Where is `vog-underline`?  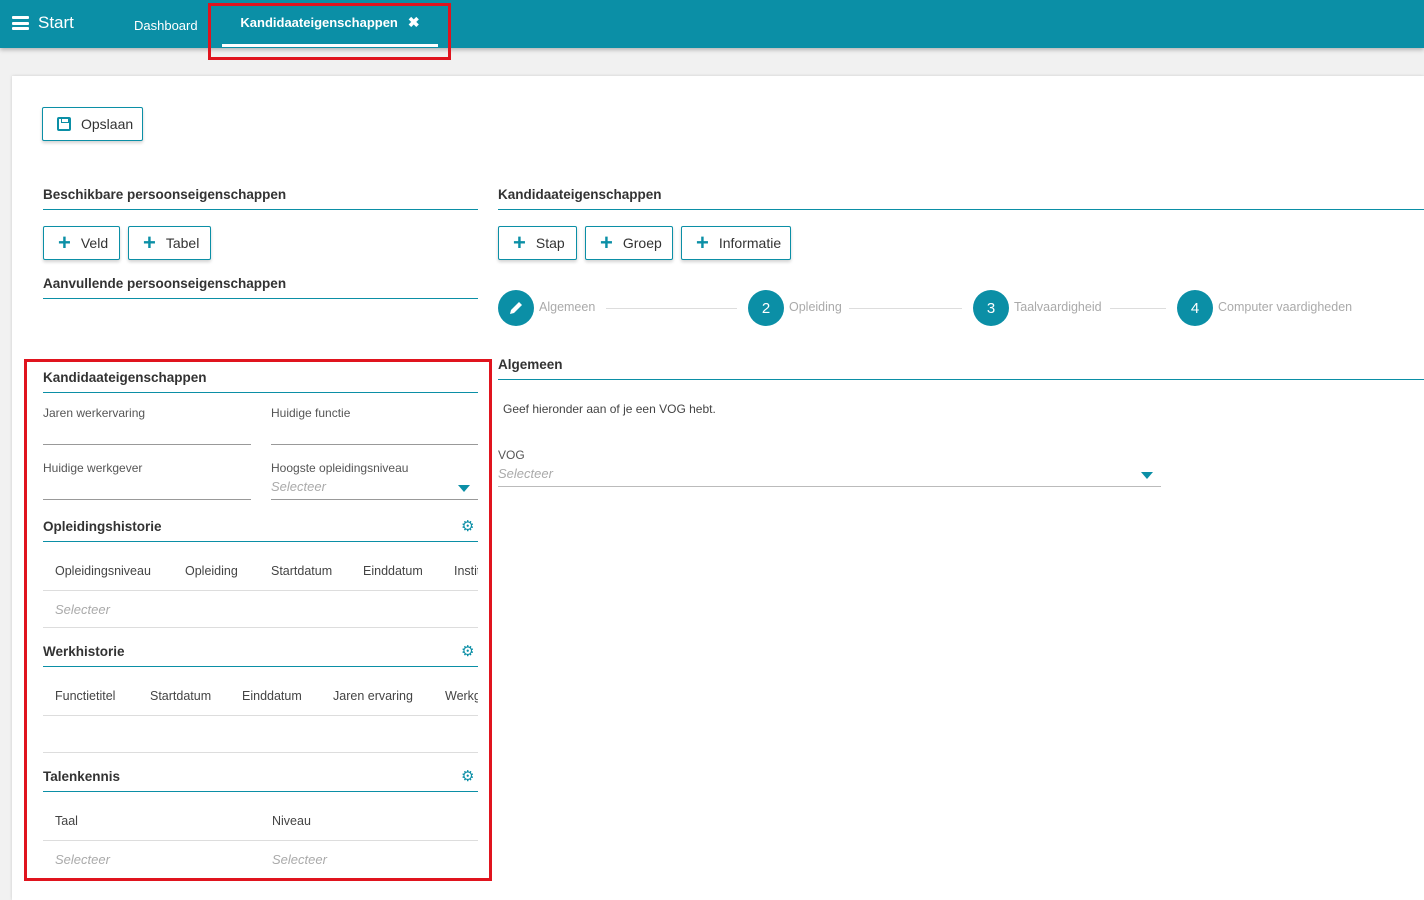 vog-underline is located at coordinates (829, 486).